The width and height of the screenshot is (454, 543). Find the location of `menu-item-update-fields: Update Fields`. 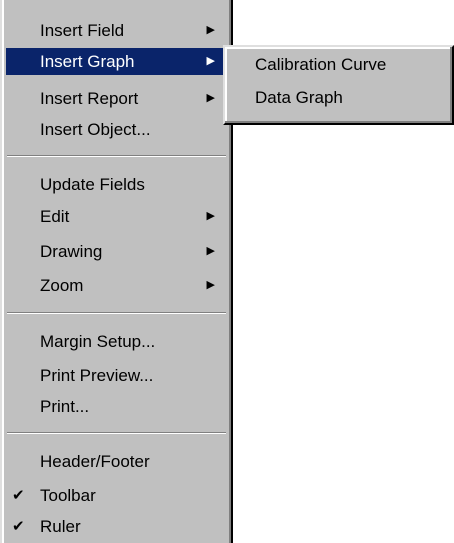

menu-item-update-fields: Update Fields is located at coordinates (116, 184).